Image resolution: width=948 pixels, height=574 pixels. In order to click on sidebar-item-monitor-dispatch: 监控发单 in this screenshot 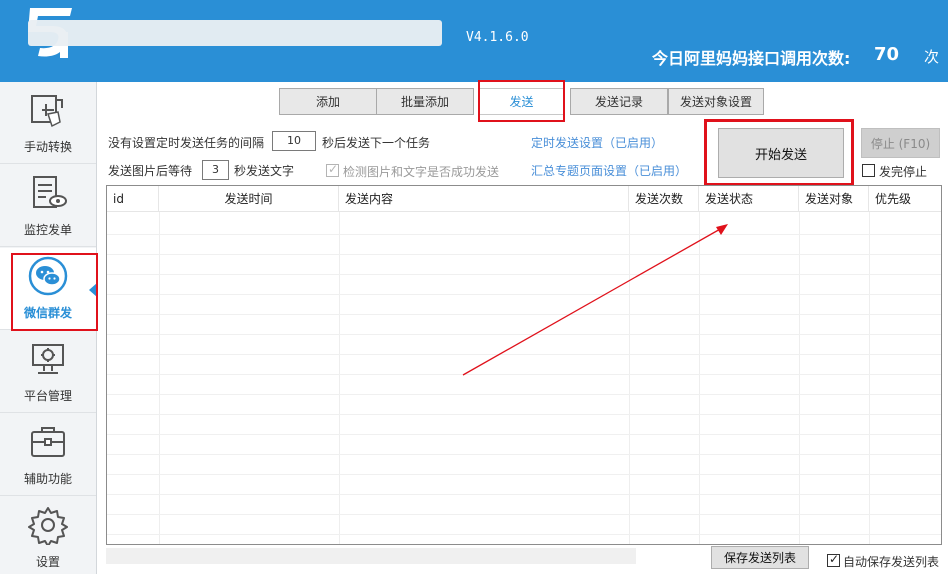, I will do `click(48, 206)`.